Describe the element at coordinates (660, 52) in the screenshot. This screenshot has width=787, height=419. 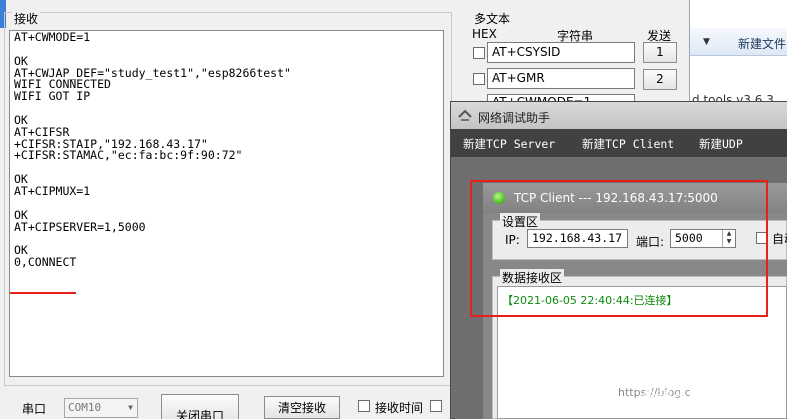
I see `send-button-1: 1` at that location.